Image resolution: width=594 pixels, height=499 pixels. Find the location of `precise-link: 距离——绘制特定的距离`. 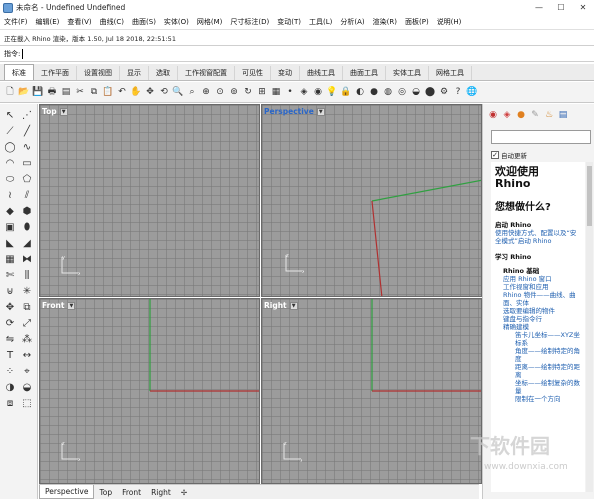

precise-link: 距离——绘制特定的距离 is located at coordinates (548, 371).